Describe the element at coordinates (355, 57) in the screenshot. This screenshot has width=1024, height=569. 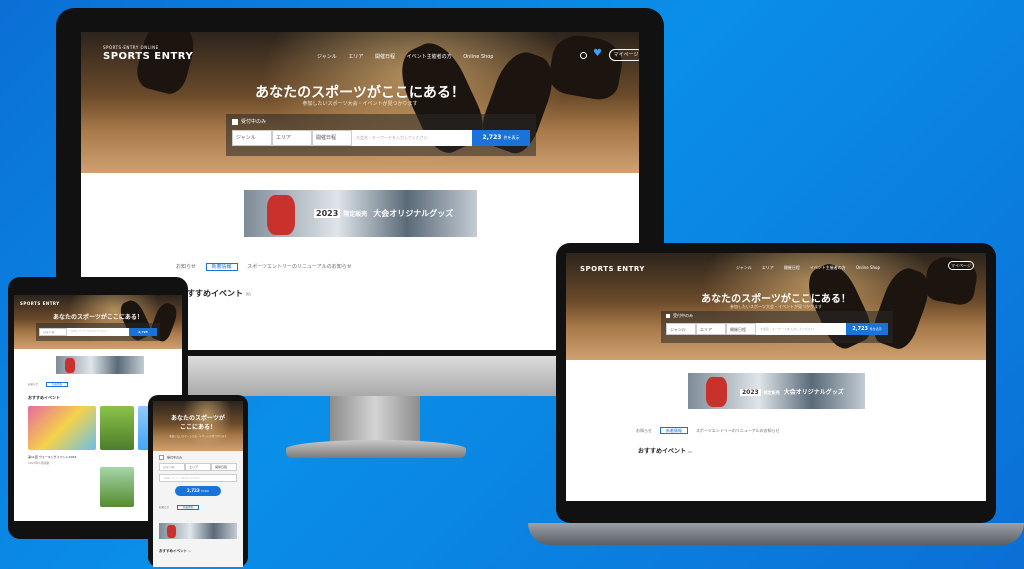
I see `nav-area: エリア` at that location.